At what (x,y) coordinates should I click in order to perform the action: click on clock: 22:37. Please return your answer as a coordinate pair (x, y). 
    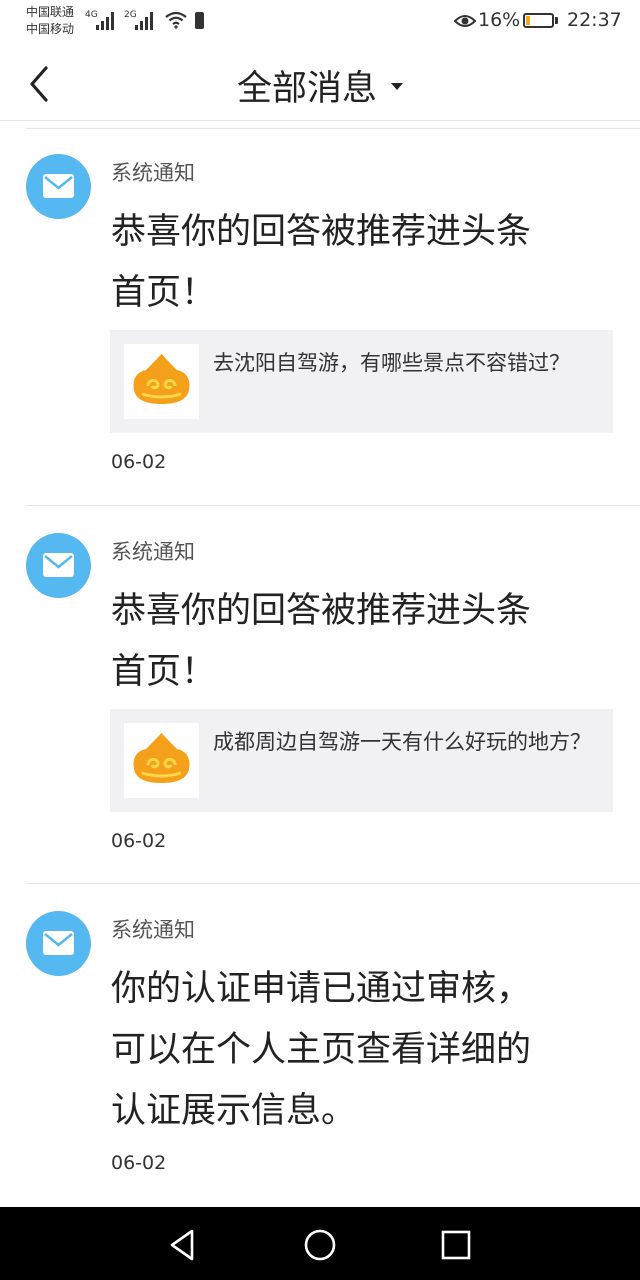
    Looking at the image, I should click on (594, 20).